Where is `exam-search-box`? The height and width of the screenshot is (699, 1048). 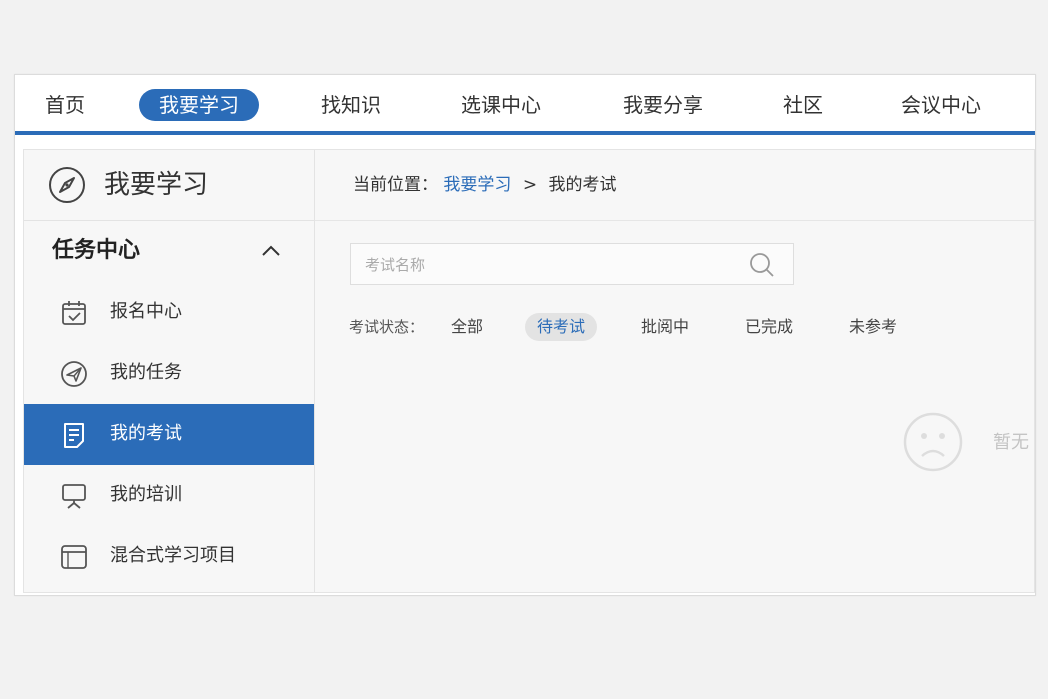 exam-search-box is located at coordinates (572, 264).